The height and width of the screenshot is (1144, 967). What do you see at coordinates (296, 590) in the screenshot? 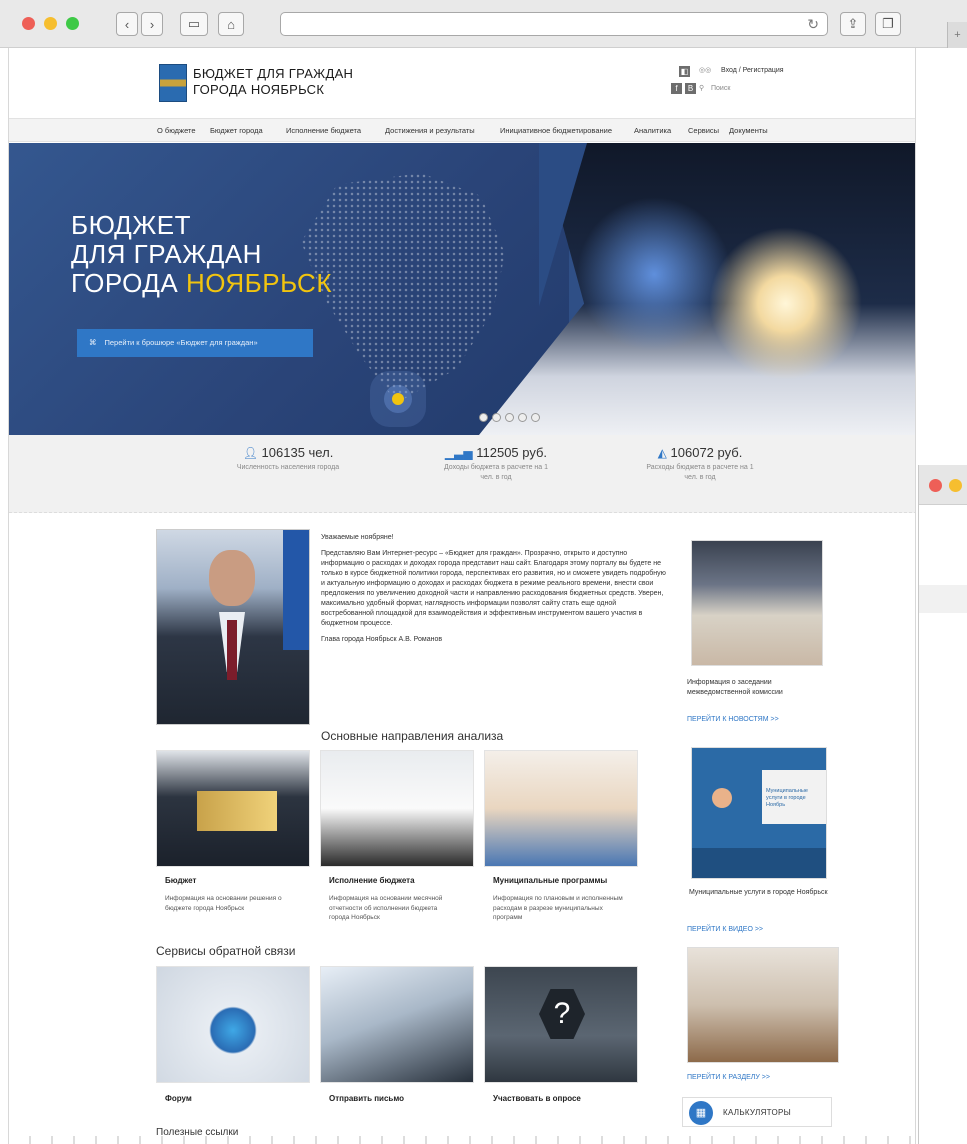
I see `flag-image` at bounding box center [296, 590].